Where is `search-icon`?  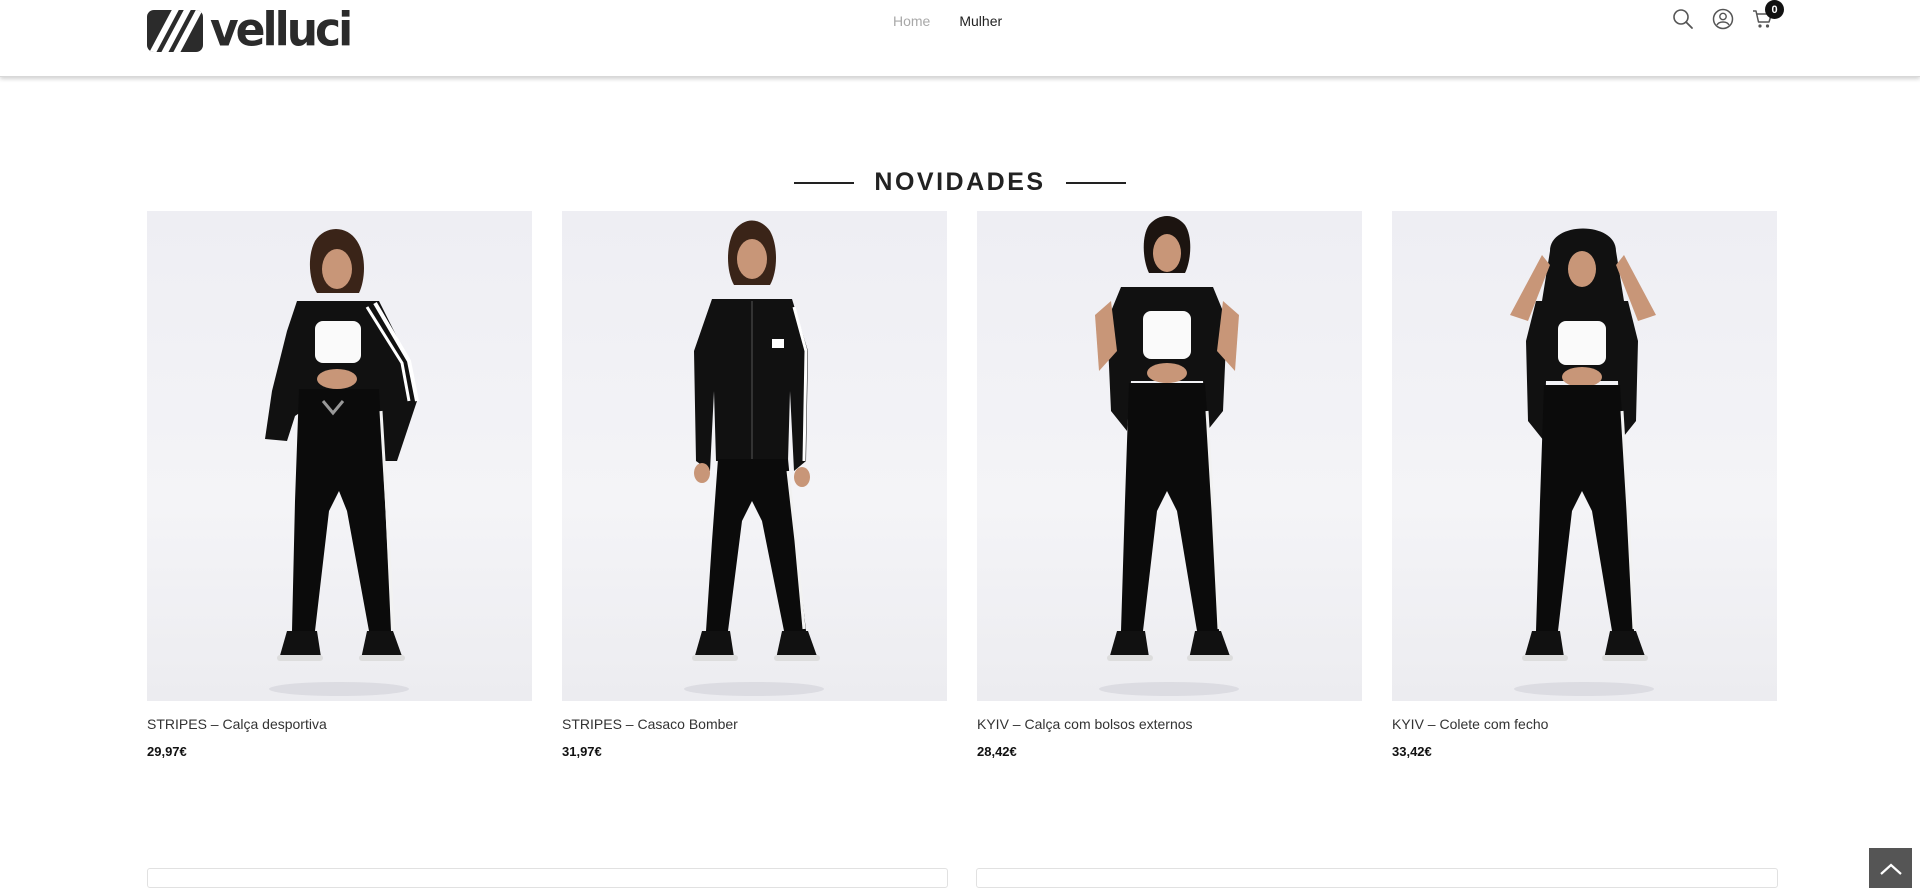
search-icon is located at coordinates (1683, 19).